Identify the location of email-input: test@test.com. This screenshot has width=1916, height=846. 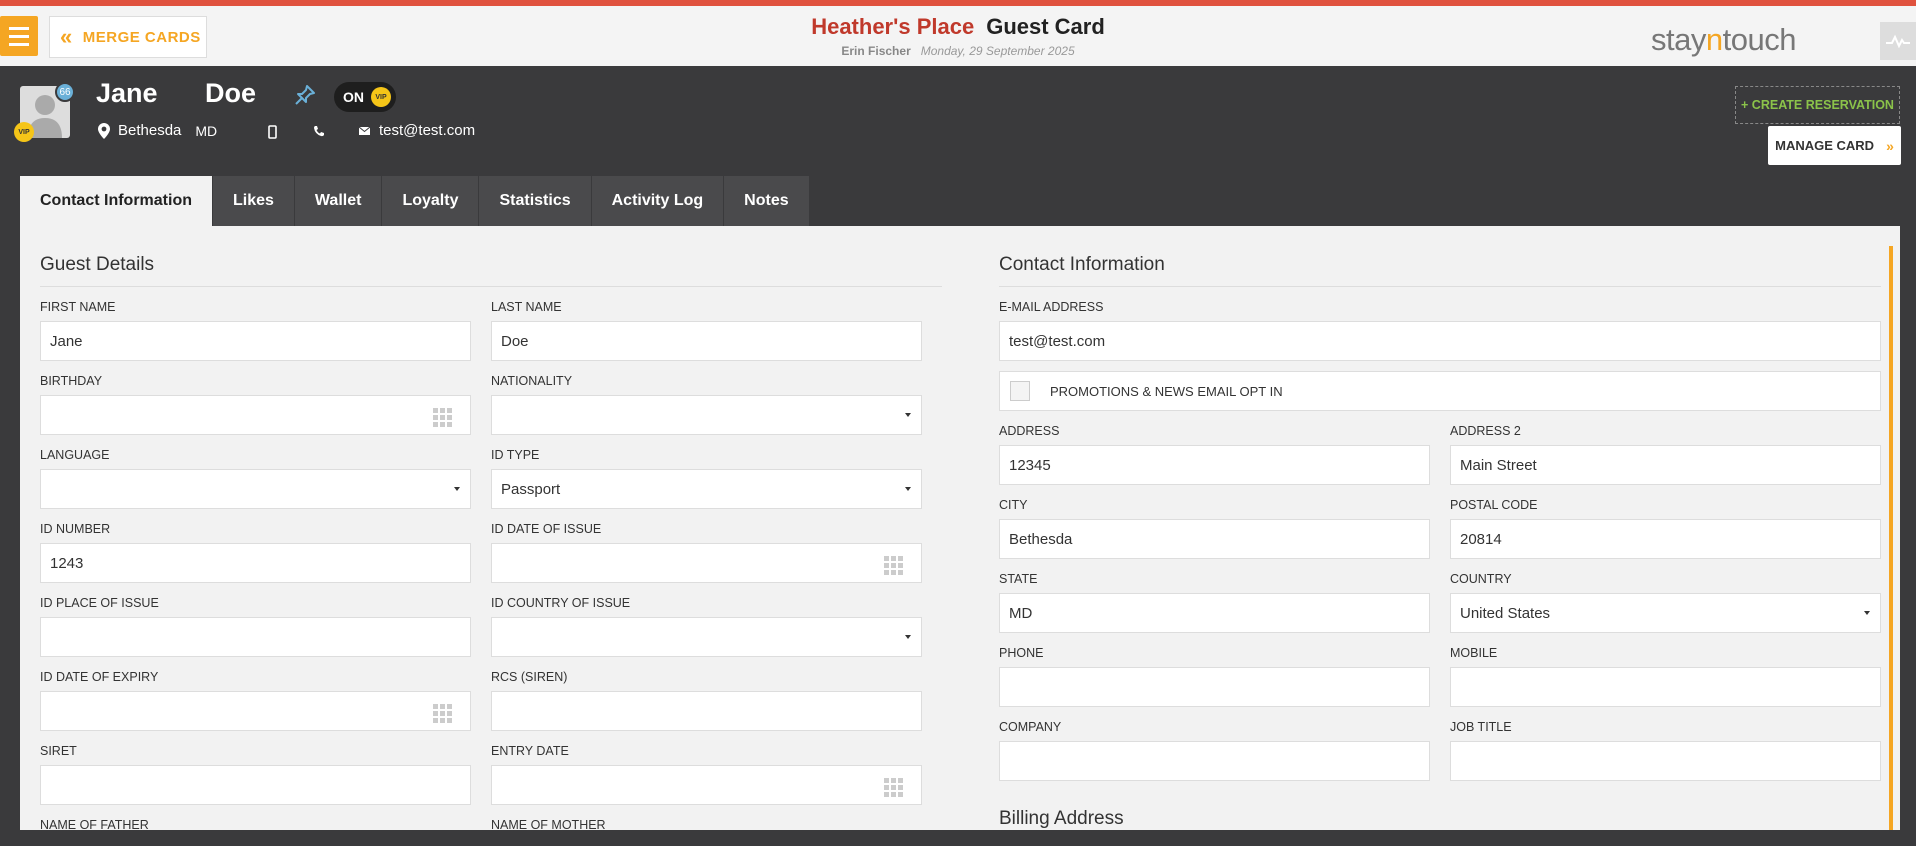
(1440, 341).